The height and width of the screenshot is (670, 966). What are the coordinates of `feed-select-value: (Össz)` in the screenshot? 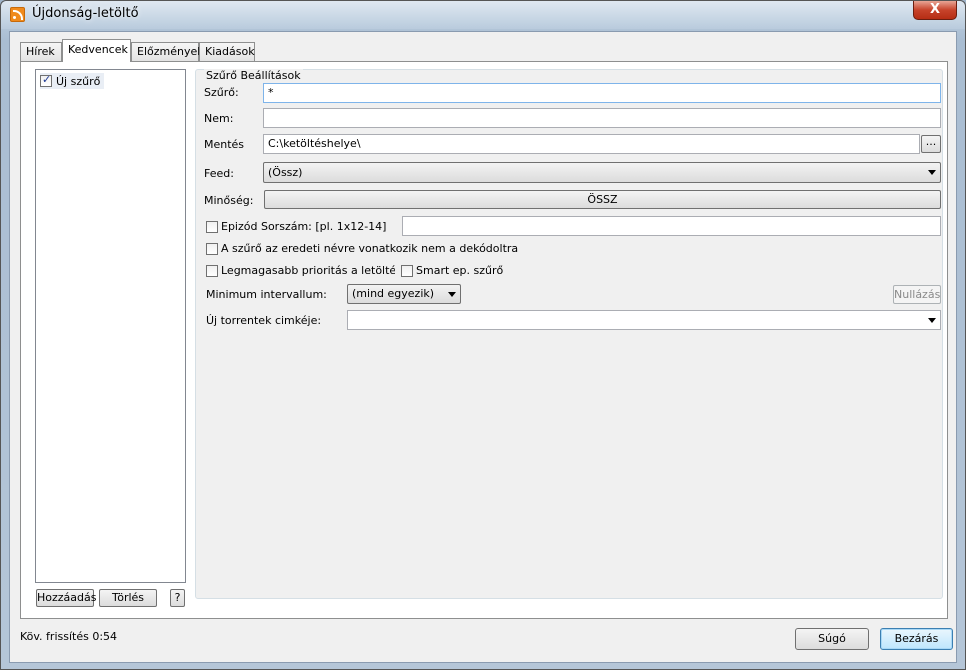 It's located at (285, 172).